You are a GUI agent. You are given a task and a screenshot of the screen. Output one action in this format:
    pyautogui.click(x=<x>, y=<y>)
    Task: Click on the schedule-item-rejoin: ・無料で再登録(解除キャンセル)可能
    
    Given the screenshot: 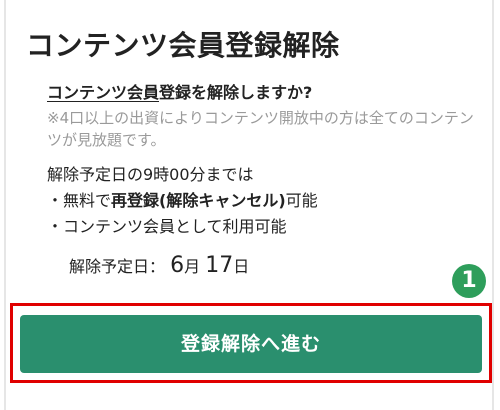 What is the action you would take?
    pyautogui.click(x=182, y=201)
    